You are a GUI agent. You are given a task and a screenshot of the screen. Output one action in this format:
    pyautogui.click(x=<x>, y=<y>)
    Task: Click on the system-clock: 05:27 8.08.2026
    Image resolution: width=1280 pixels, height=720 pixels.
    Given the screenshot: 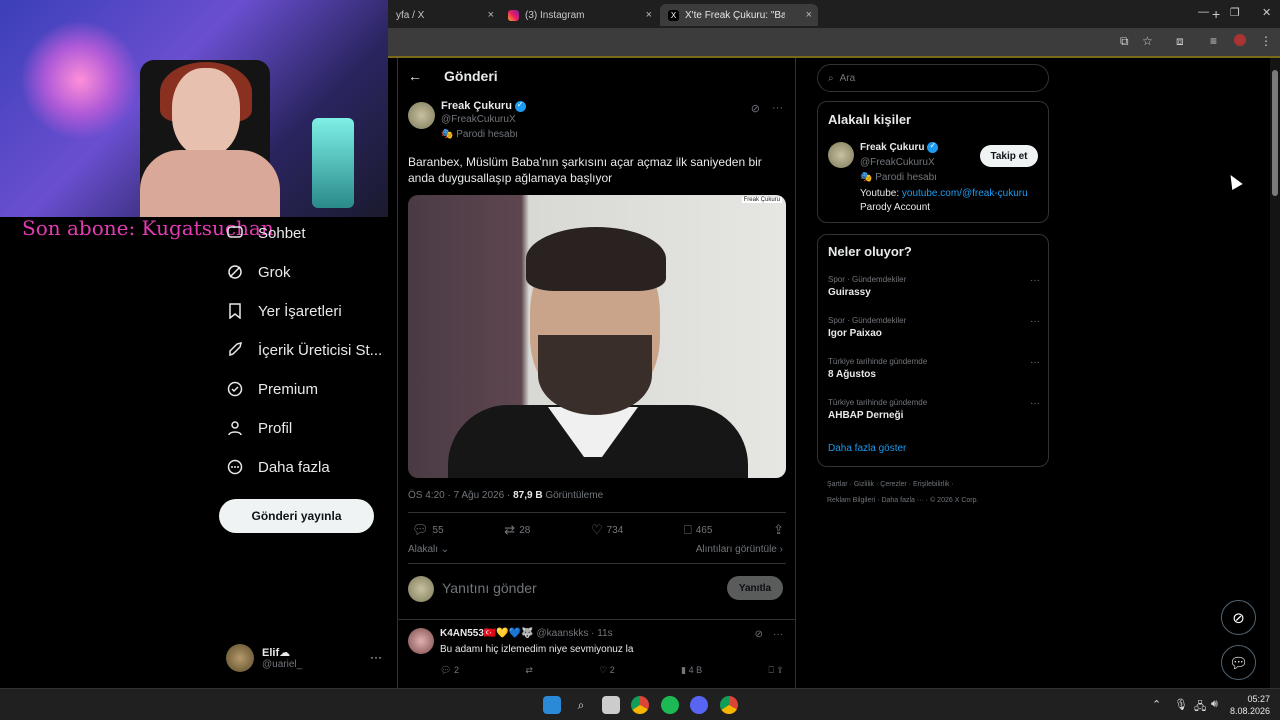 What is the action you would take?
    pyautogui.click(x=1250, y=705)
    